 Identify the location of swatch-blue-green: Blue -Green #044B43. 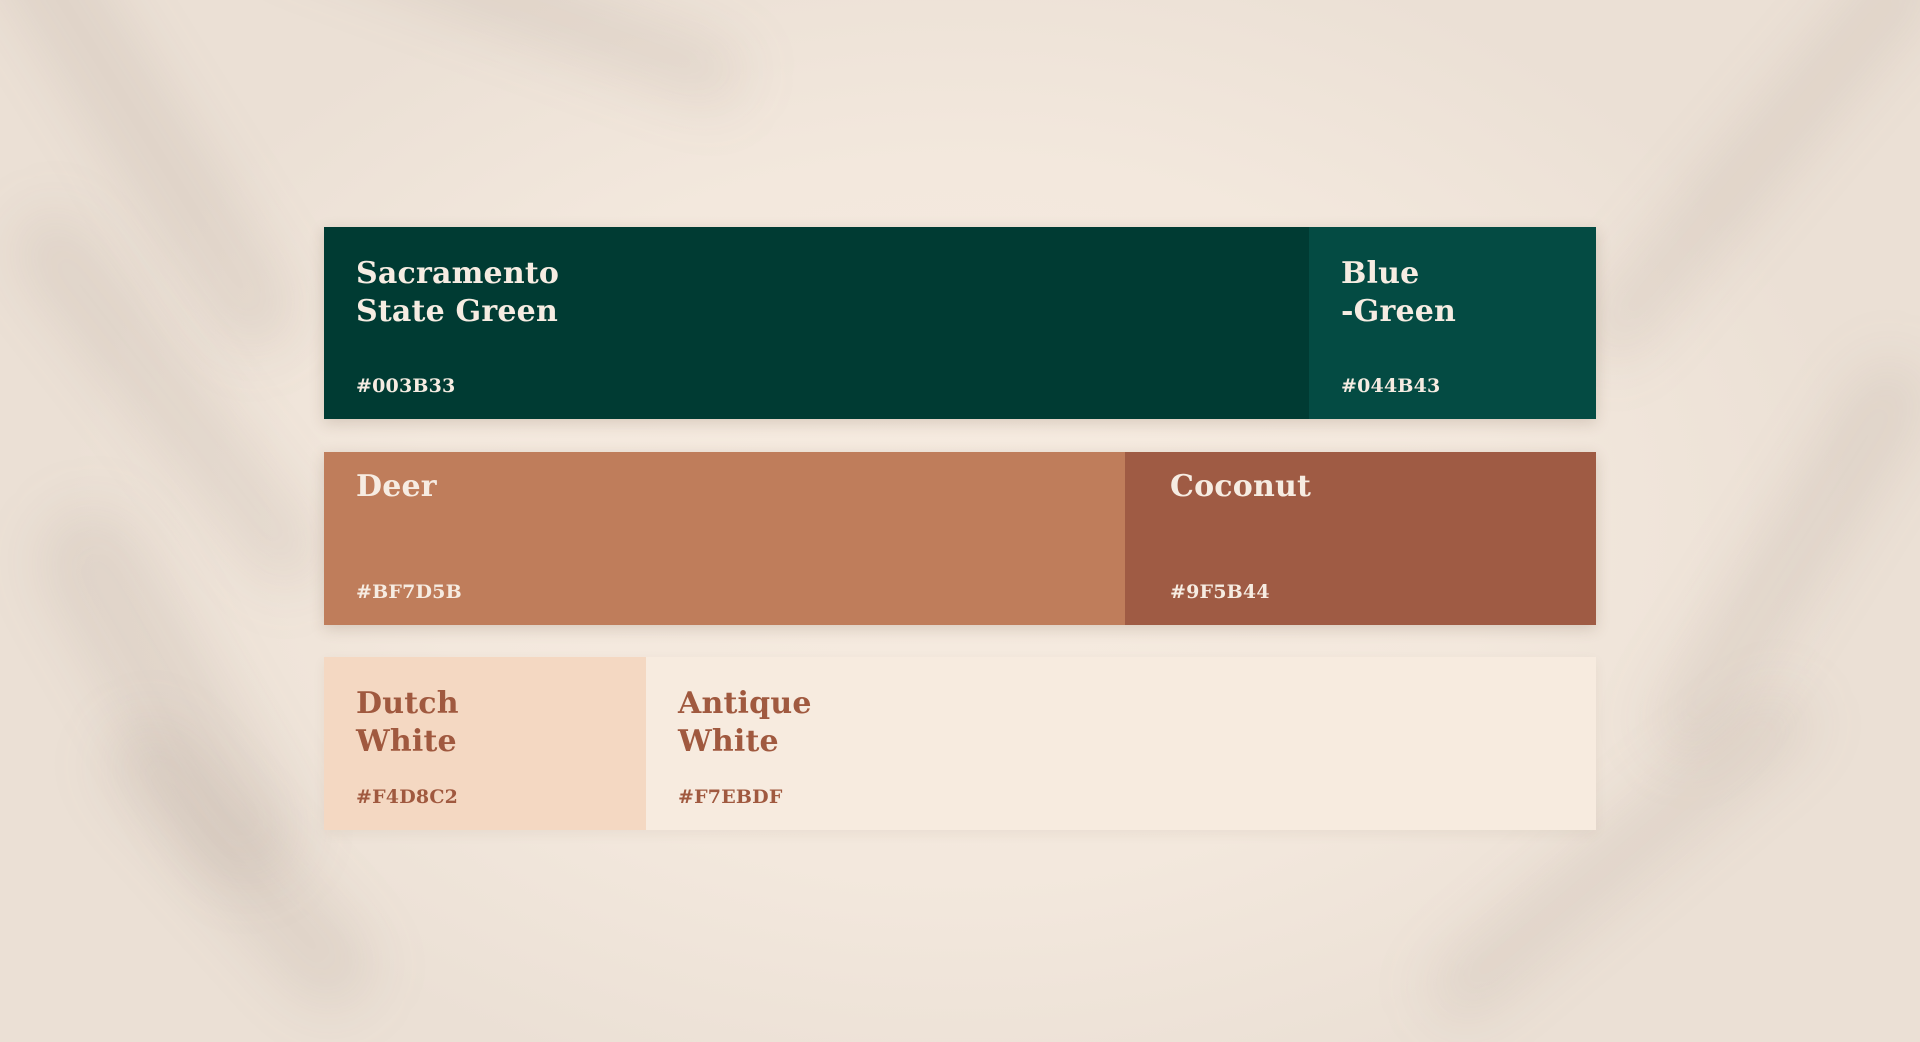
(1452, 323).